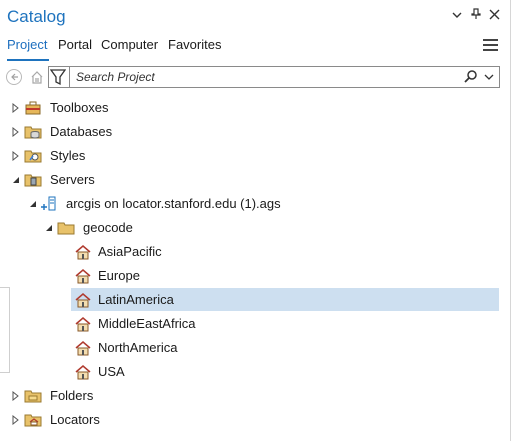 This screenshot has height=441, width=512. Describe the element at coordinates (255, 252) in the screenshot. I see `tree-item-locator: AsiaPacific` at that location.